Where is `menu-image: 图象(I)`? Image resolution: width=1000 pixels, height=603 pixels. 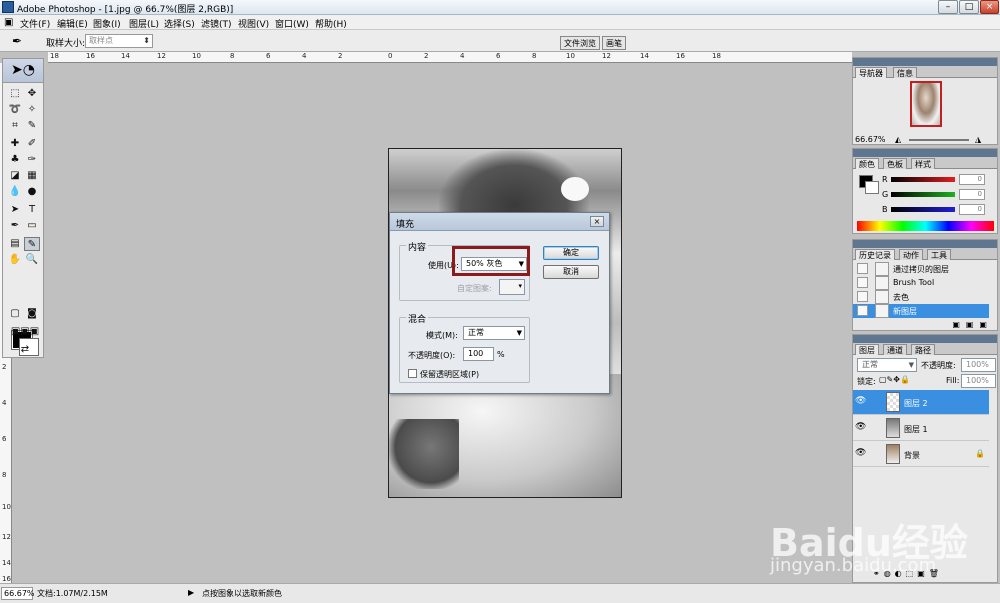 menu-image: 图象(I) is located at coordinates (107, 23).